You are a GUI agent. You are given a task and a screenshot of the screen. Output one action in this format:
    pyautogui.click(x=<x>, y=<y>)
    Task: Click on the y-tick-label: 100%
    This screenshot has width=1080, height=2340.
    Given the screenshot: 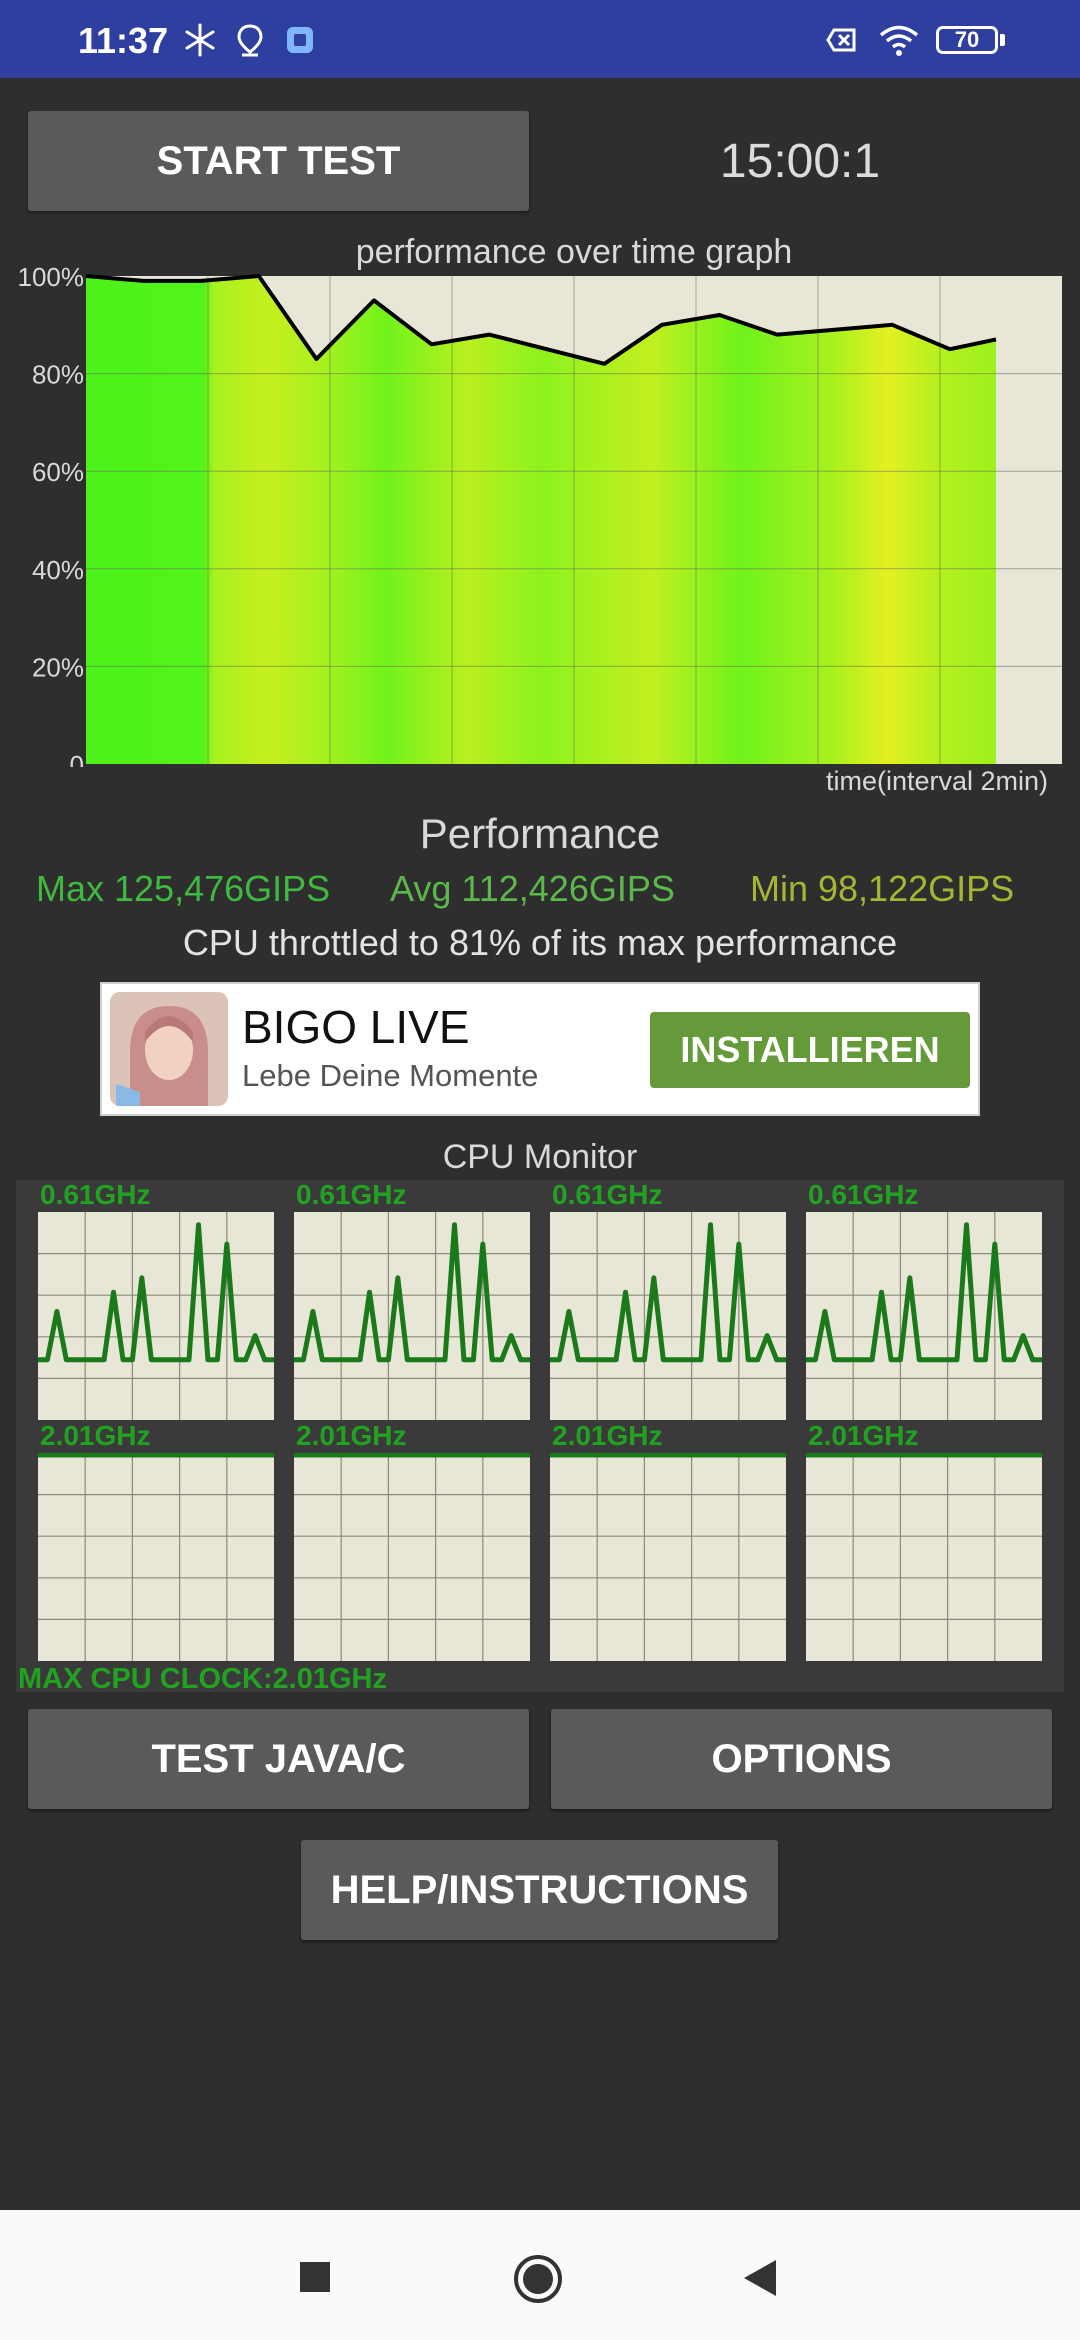 What is the action you would take?
    pyautogui.click(x=51, y=277)
    